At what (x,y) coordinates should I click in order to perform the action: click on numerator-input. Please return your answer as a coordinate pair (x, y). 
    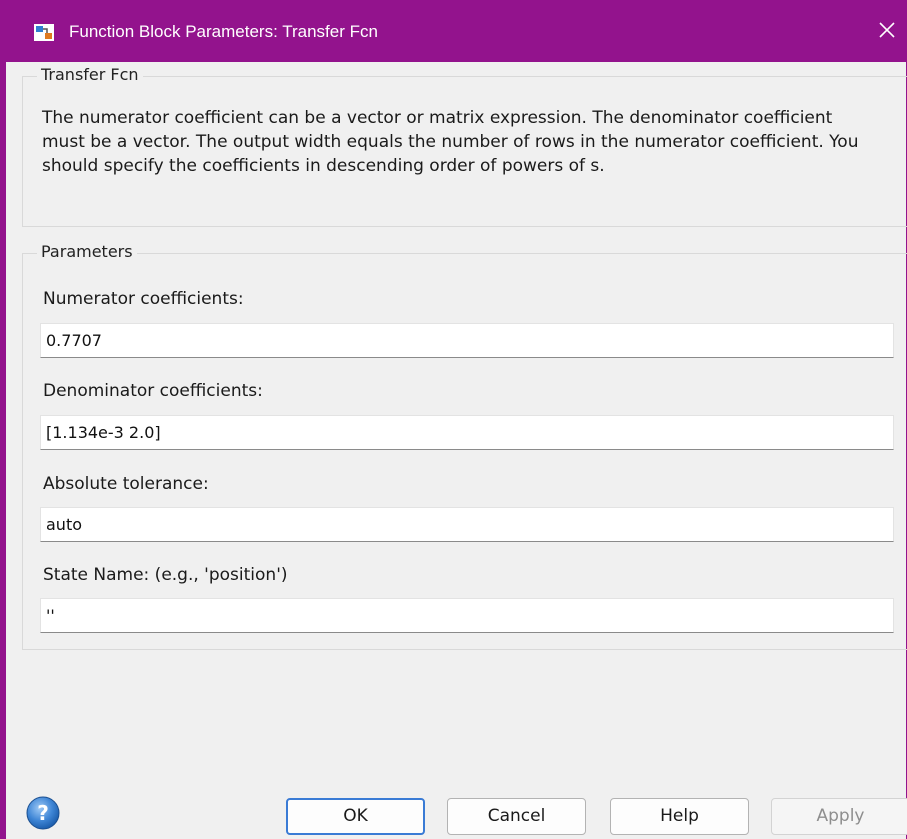
    Looking at the image, I should click on (467, 340).